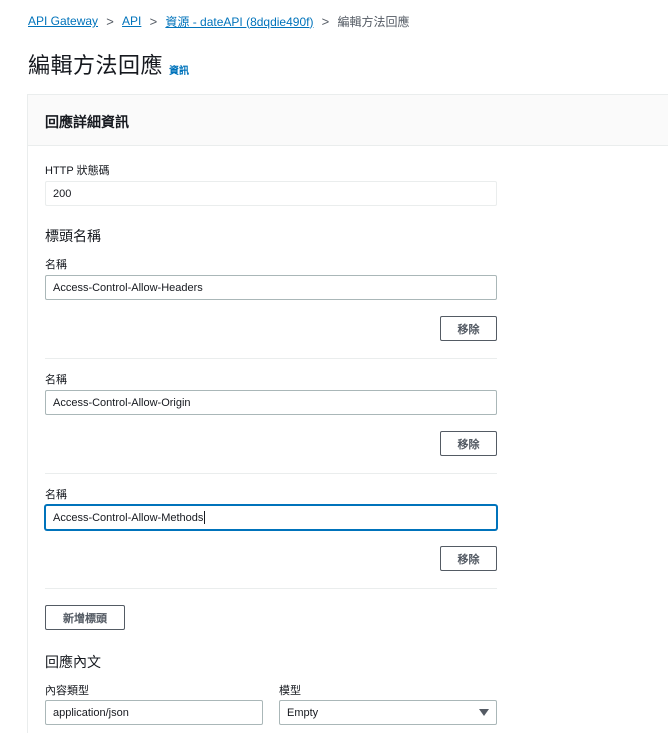 The width and height of the screenshot is (668, 733). What do you see at coordinates (239, 21) in the screenshot?
I see `breadcrumb-resources: 資源 - dateAPI (8dqdie490f)` at bounding box center [239, 21].